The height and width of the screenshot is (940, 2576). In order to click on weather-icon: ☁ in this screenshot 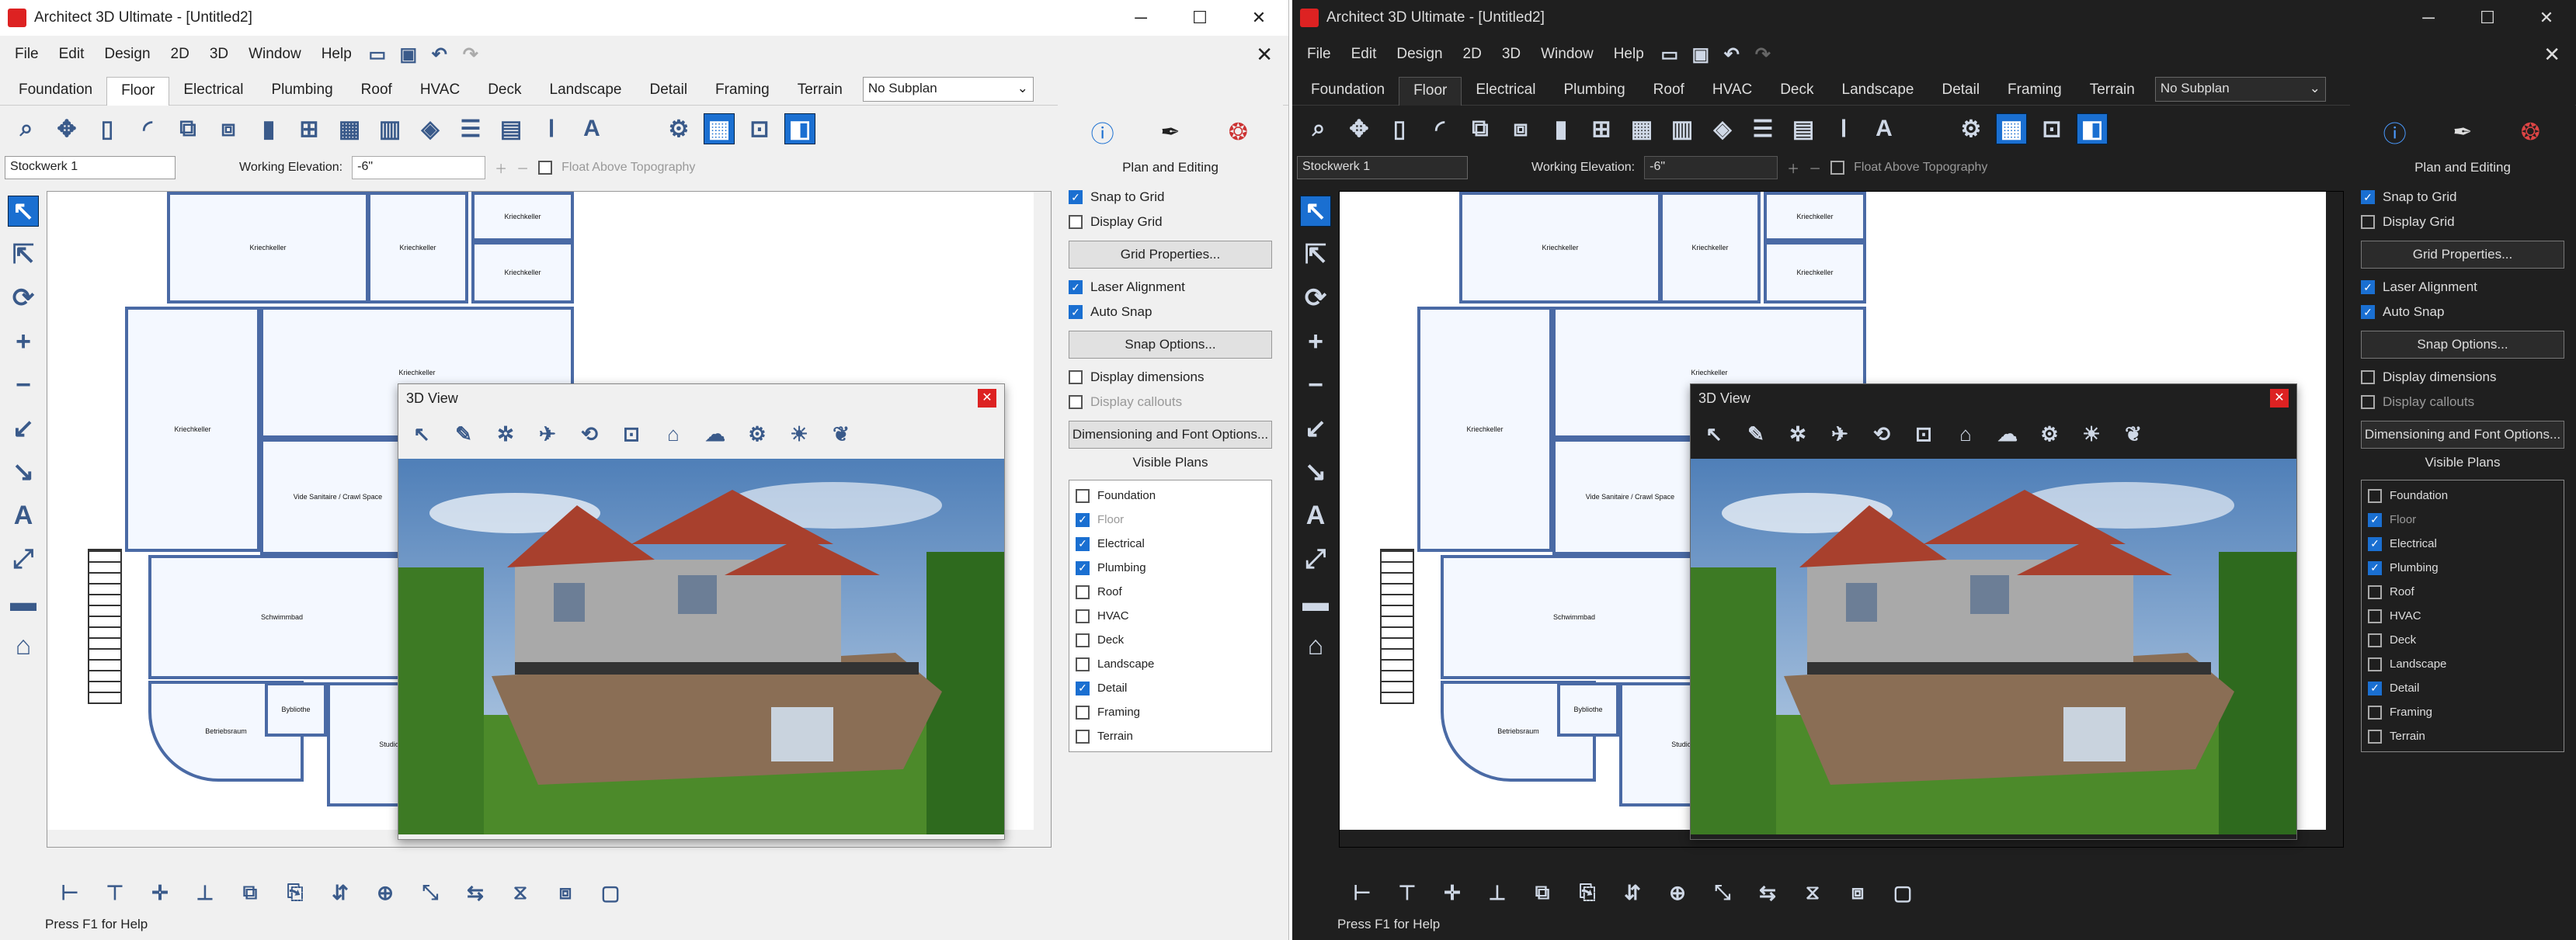, I will do `click(715, 433)`.